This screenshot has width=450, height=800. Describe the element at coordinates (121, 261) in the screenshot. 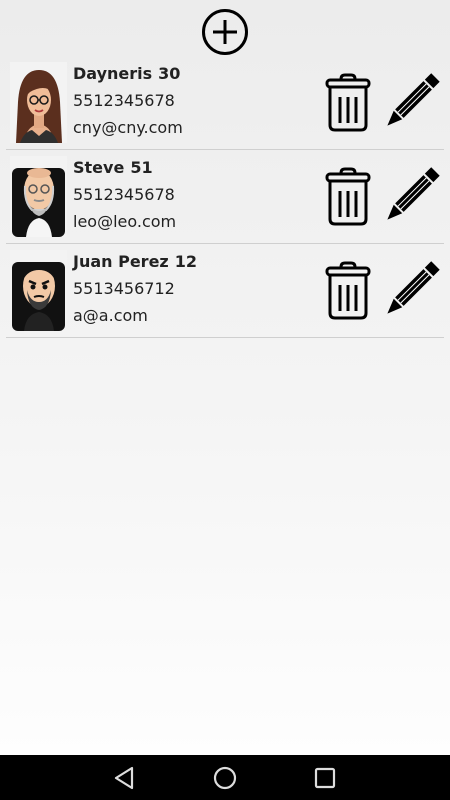

I see `contact-name: Juan Perez` at that location.